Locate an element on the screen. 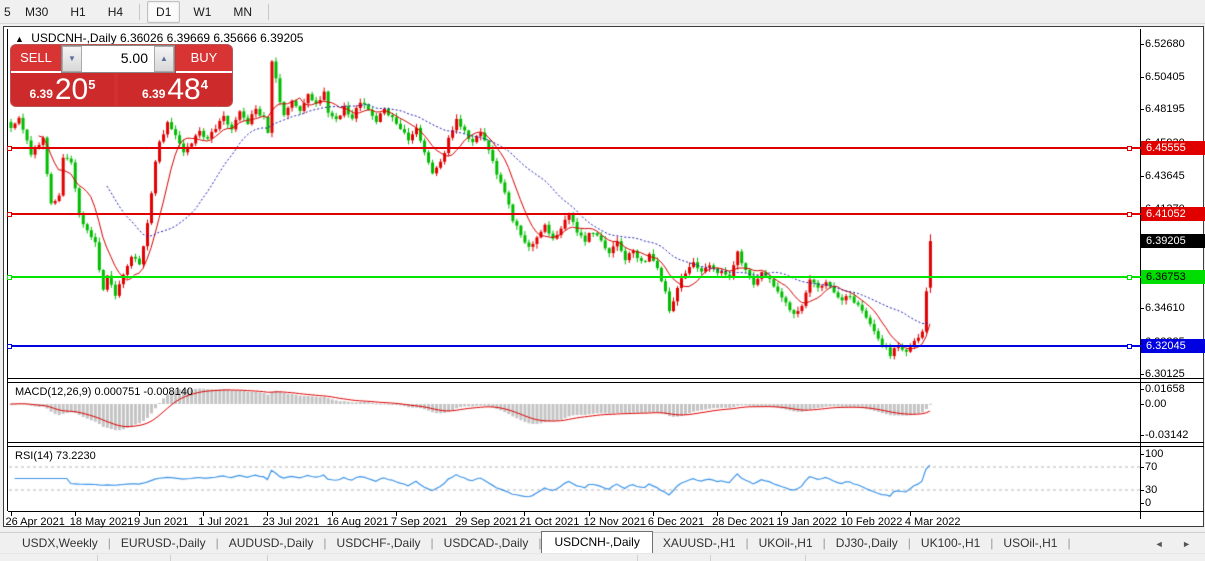  price-tick-label: 6.48195 is located at coordinates (1165, 109).